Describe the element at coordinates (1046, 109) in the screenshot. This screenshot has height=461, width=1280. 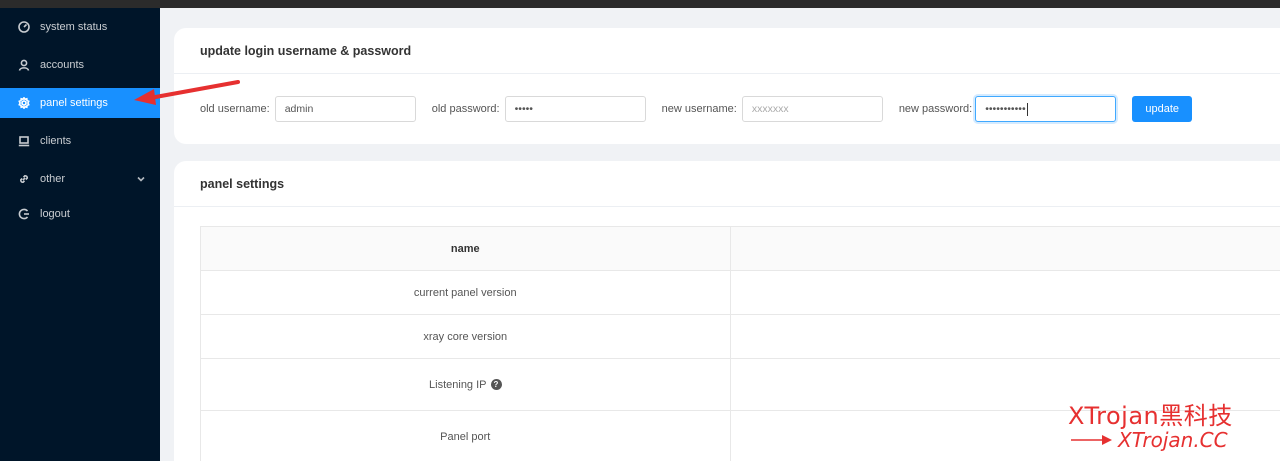
I see `new-password-input: •••••••••••` at that location.